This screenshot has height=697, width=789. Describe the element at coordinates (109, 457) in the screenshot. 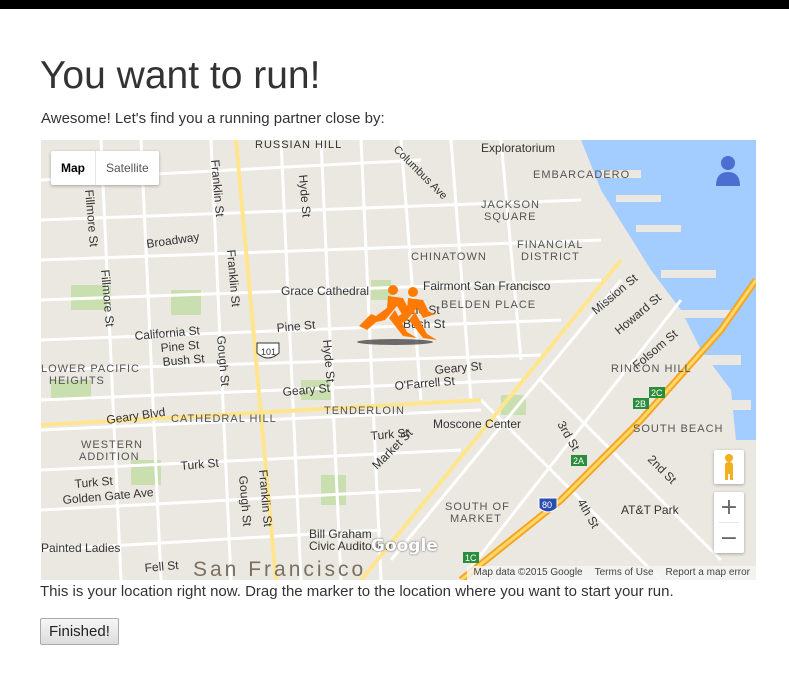

I see `label-addition: ADDITION` at that location.